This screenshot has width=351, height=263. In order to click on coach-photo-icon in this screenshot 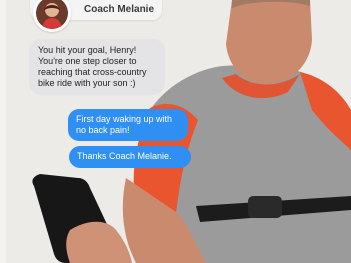, I will do `click(52, 14)`.